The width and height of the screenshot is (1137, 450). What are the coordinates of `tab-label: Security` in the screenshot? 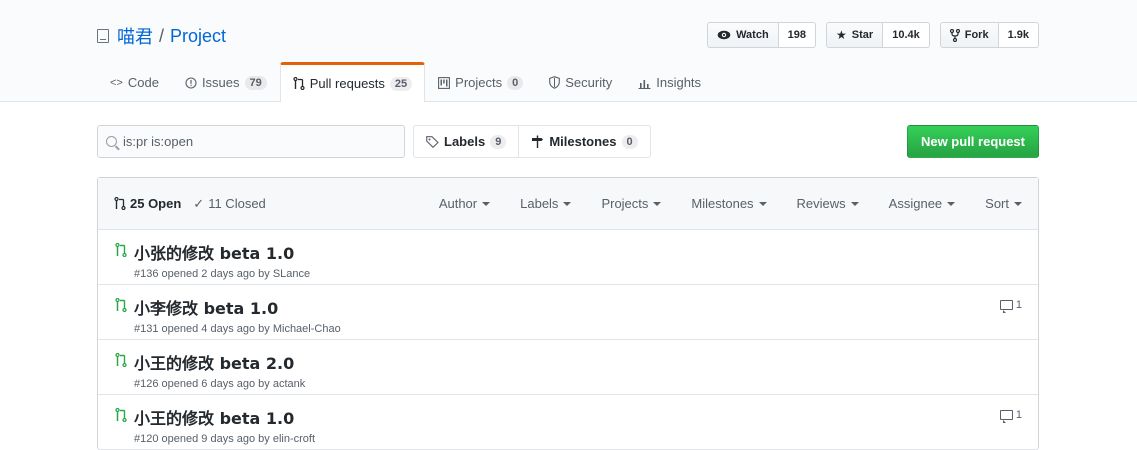 It's located at (589, 82).